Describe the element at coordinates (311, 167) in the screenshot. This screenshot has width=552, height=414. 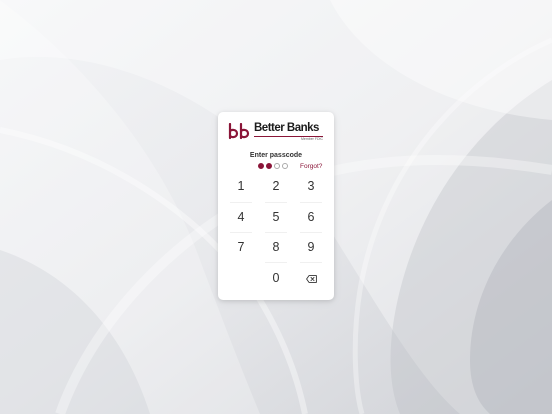
I see `forgot-passcode-link: Forgot?` at that location.